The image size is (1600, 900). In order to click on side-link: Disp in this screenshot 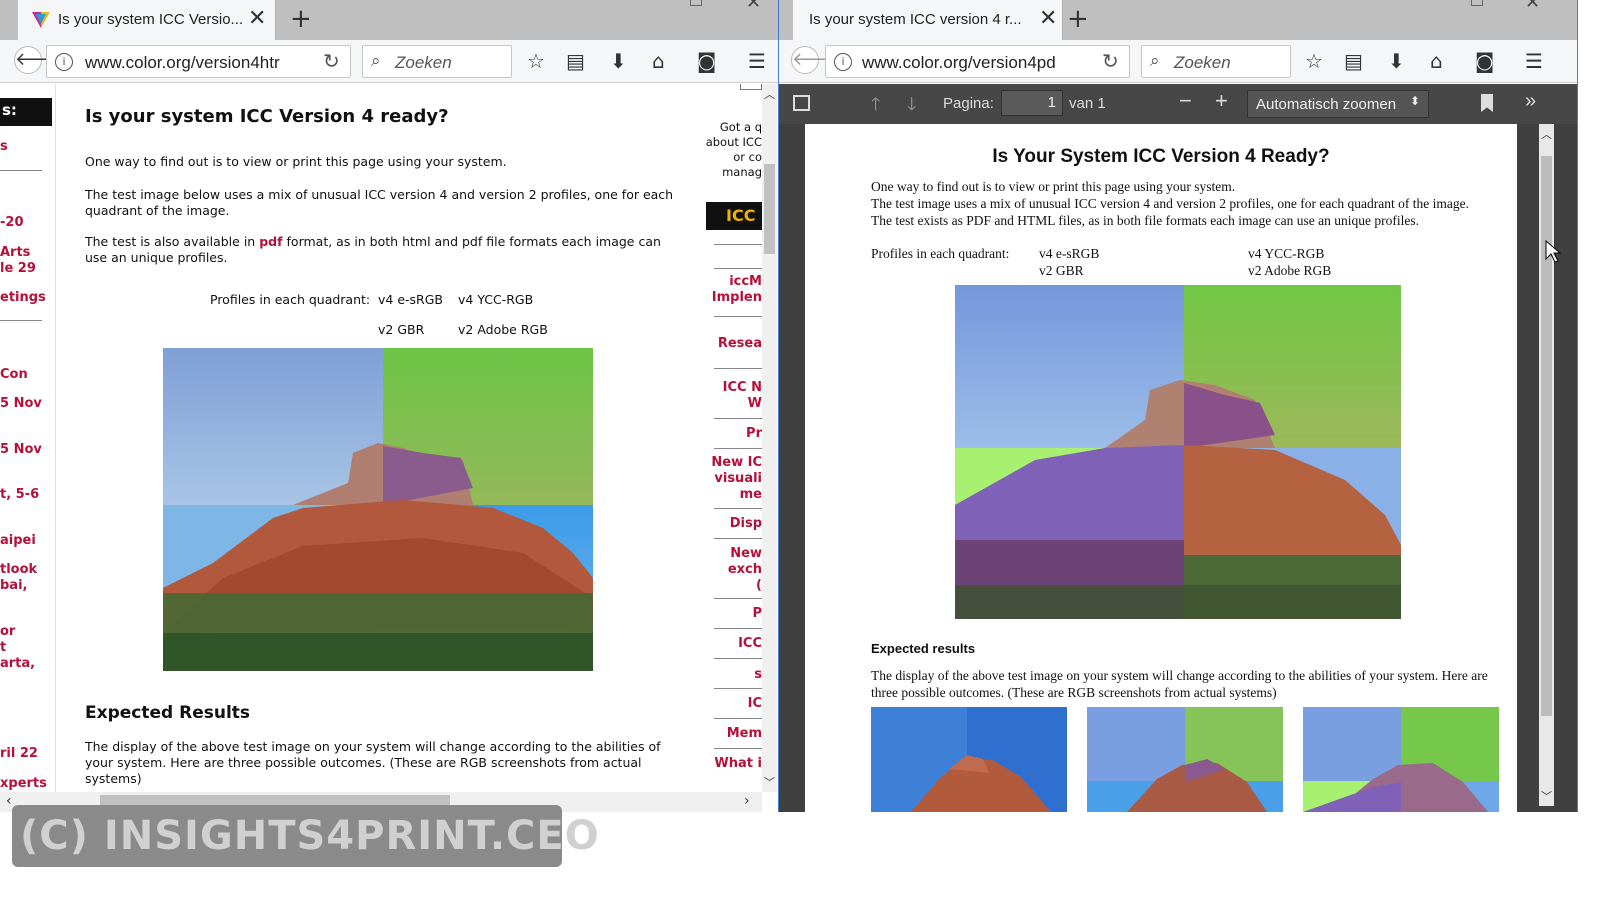, I will do `click(746, 524)`.